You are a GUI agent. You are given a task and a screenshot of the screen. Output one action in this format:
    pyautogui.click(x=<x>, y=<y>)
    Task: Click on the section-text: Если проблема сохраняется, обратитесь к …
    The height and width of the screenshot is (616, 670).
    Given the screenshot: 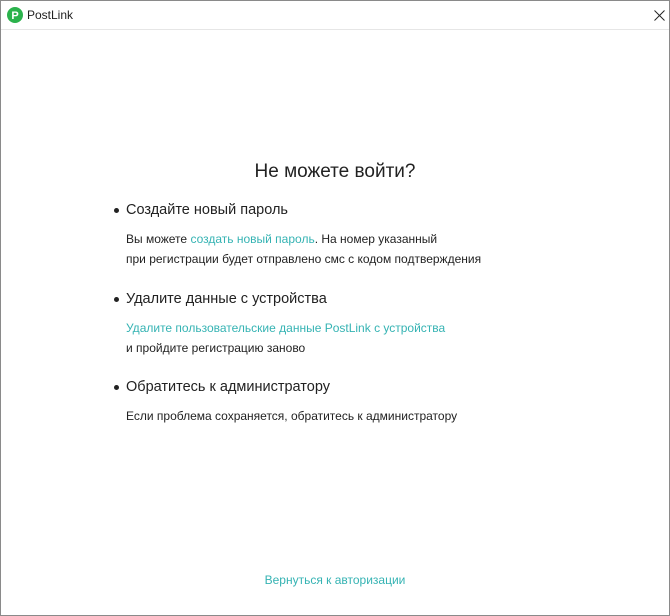 What is the action you would take?
    pyautogui.click(x=374, y=416)
    